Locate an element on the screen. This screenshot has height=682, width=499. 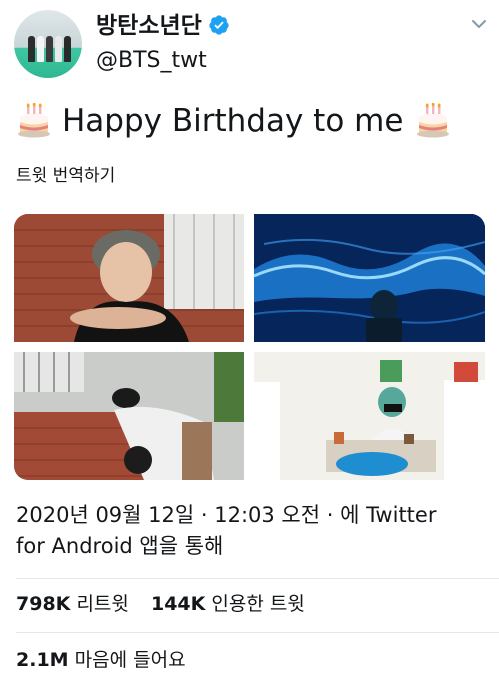
tweet-text-content: Happy Birthday to me is located at coordinates (233, 121).